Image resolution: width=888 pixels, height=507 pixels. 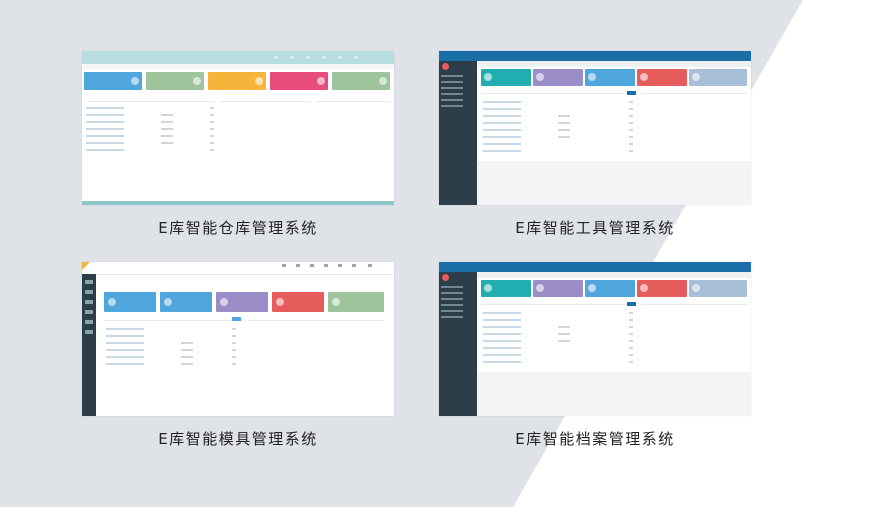 What do you see at coordinates (238, 228) in the screenshot?
I see `caption-warehouse: E库智能仓库管理系统` at bounding box center [238, 228].